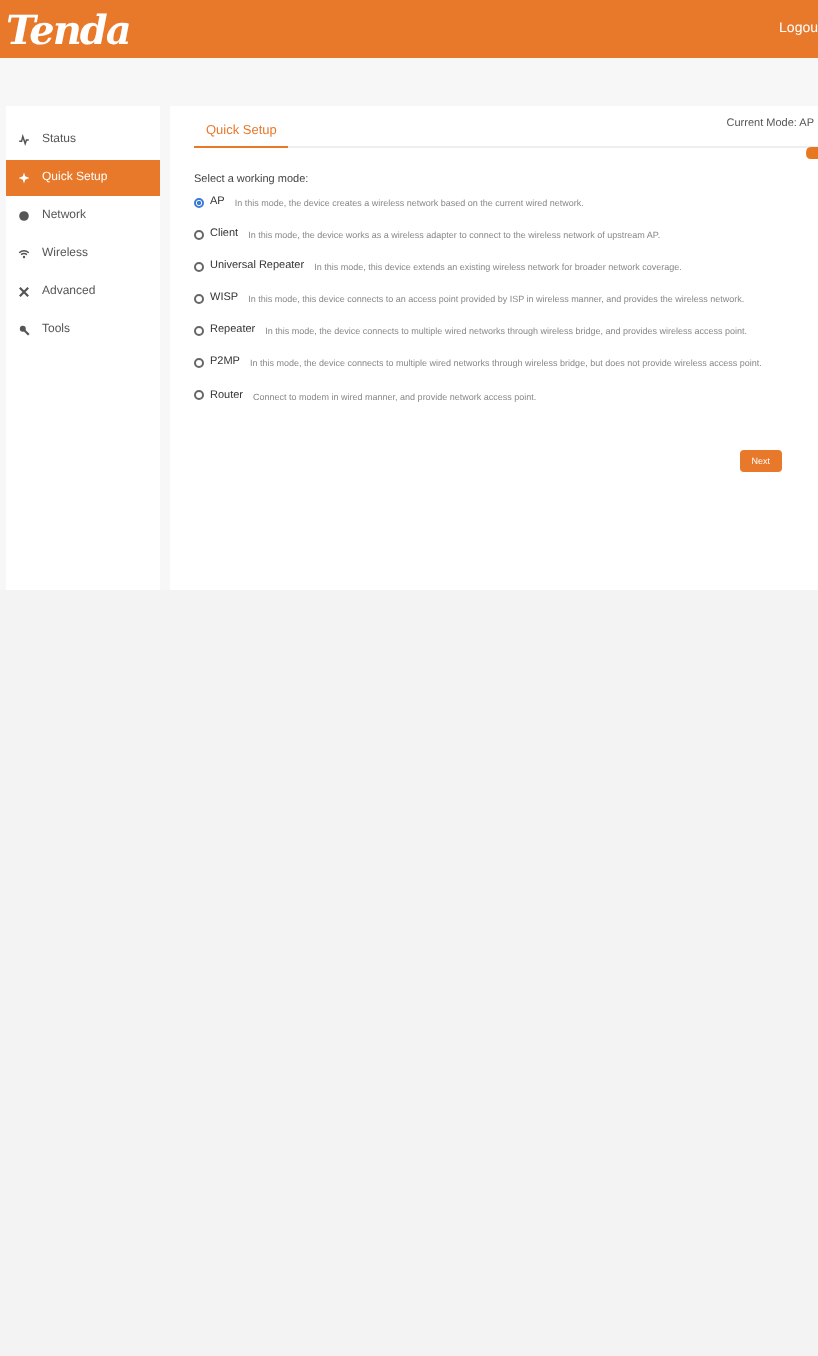 Image resolution: width=818 pixels, height=1356 pixels. What do you see at coordinates (24, 254) in the screenshot?
I see `wifi-icon` at bounding box center [24, 254].